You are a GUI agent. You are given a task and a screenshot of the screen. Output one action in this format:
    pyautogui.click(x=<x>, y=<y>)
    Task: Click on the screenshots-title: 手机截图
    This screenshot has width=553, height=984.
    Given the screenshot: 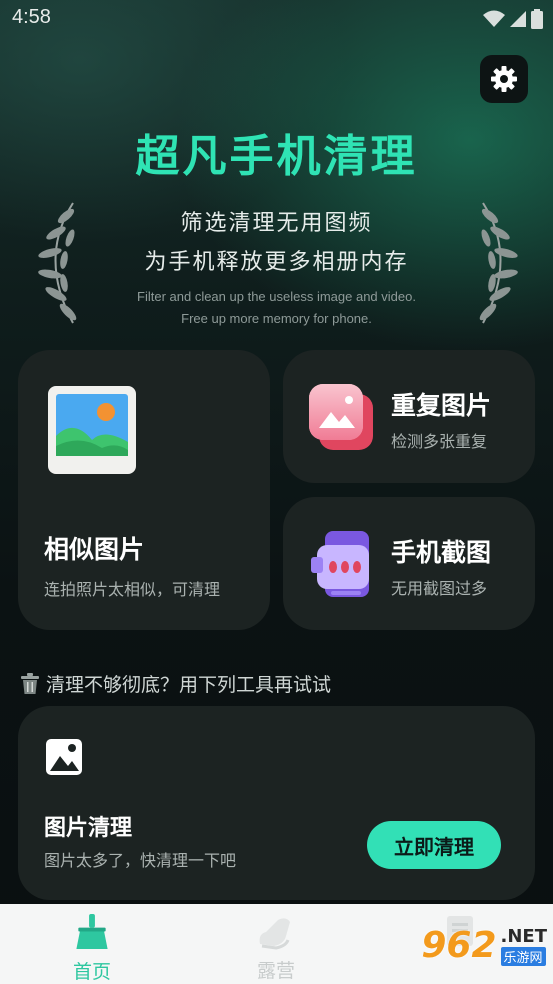 What is the action you would take?
    pyautogui.click(x=441, y=552)
    